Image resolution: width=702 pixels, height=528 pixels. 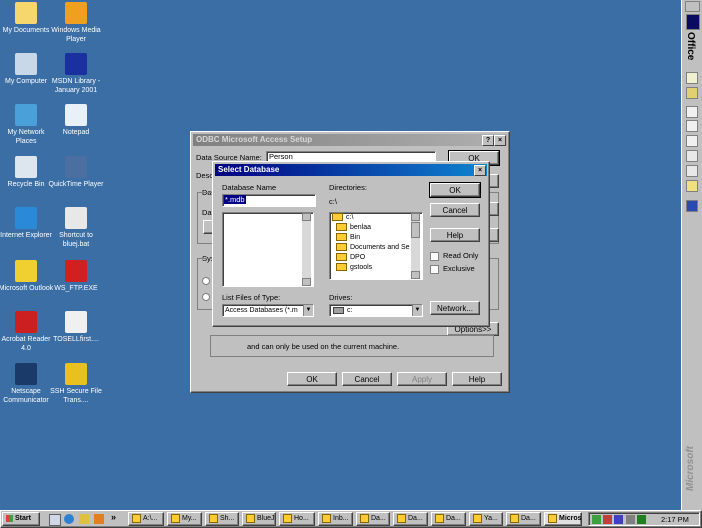 What do you see at coordinates (76, 172) in the screenshot?
I see `desktop-icon: QuickTime Player` at bounding box center [76, 172].